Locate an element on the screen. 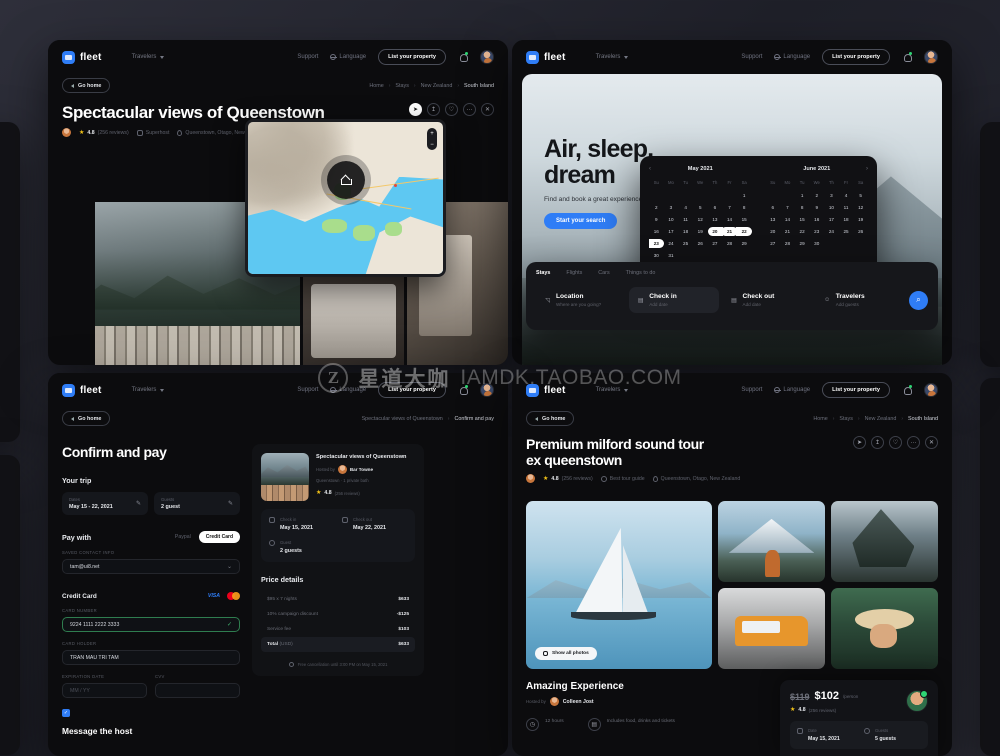  nav-travelers-dropdown: Travelers is located at coordinates (612, 390).